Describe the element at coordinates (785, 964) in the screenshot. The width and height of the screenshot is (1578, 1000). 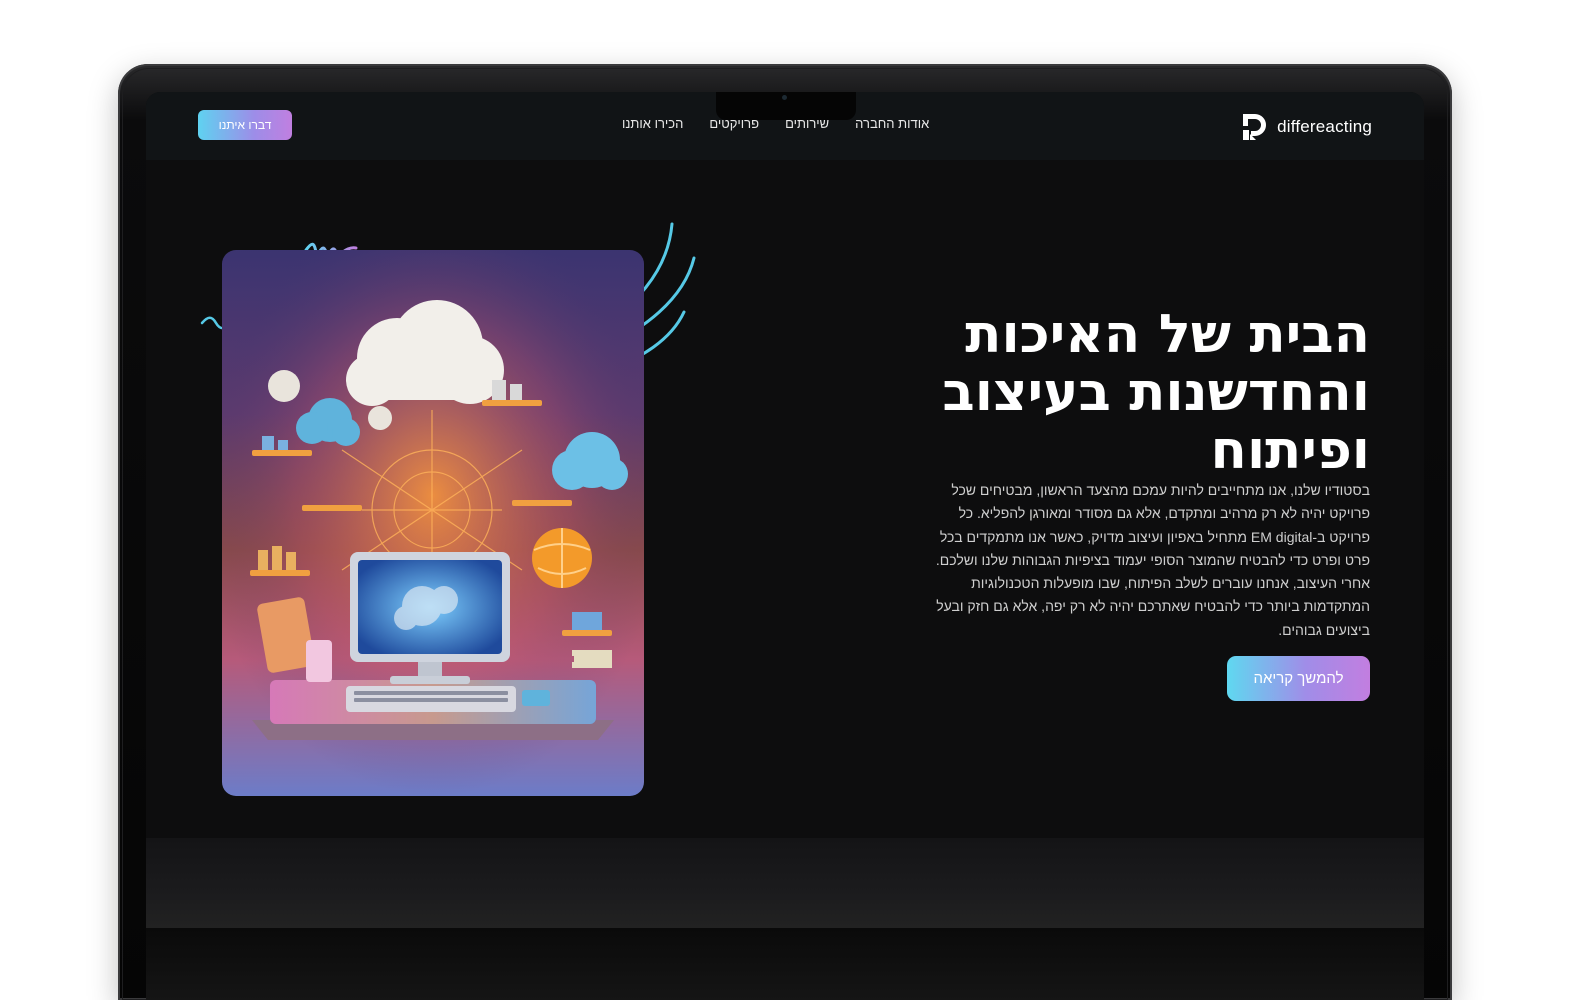
I see `laptop-keyboard-edge` at that location.